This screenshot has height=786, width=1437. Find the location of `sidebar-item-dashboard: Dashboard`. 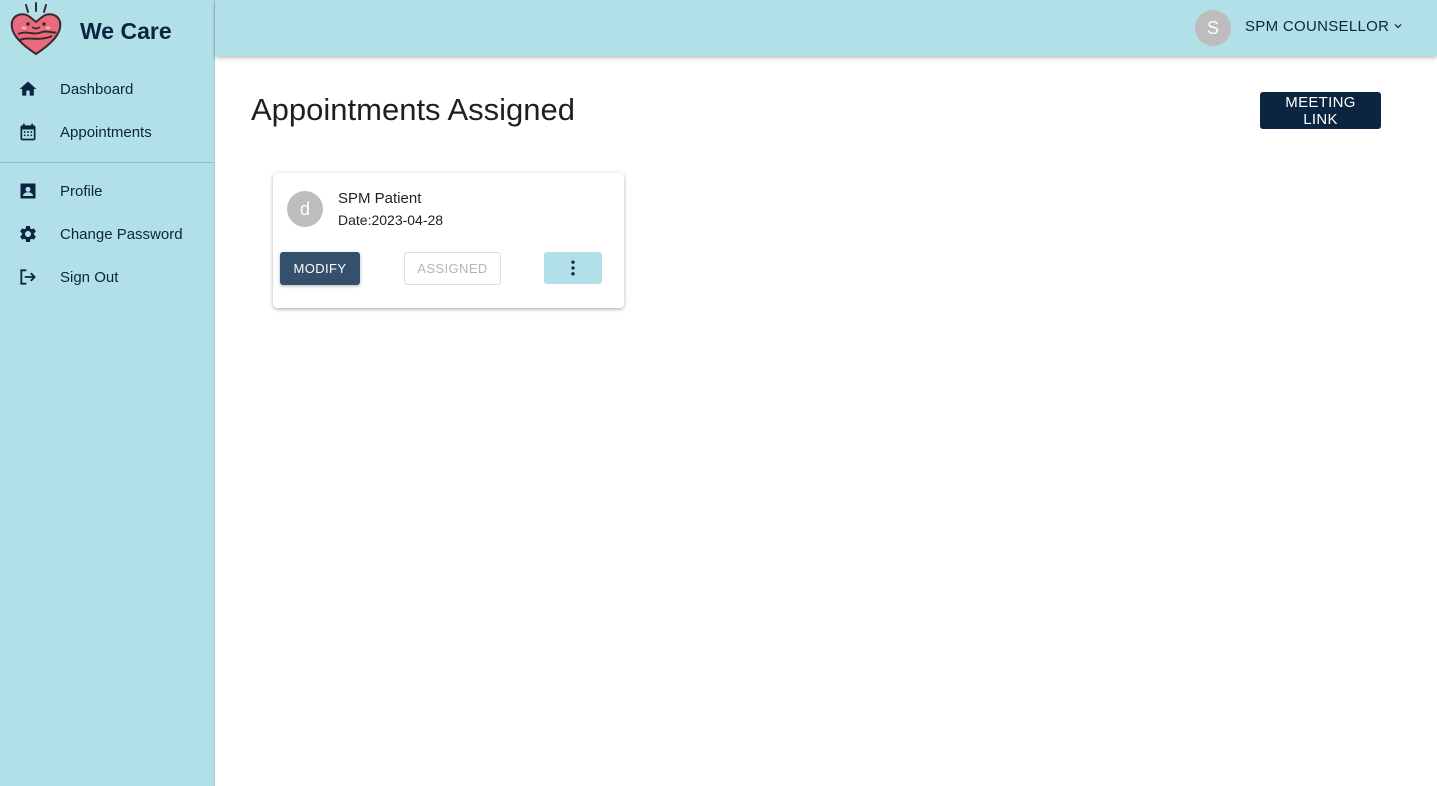

sidebar-item-dashboard: Dashboard is located at coordinates (107, 89).